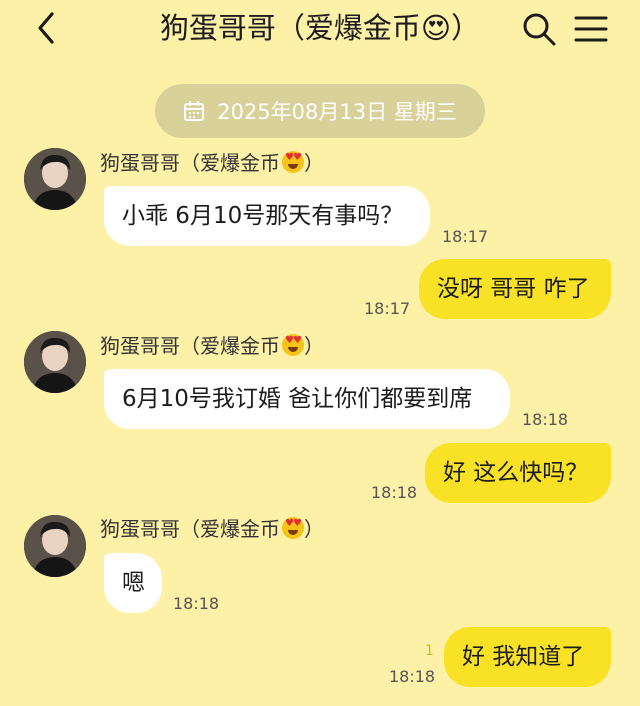  What do you see at coordinates (515, 289) in the screenshot?
I see `message-bubble-outgoing: 没呀 哥哥 咋了` at bounding box center [515, 289].